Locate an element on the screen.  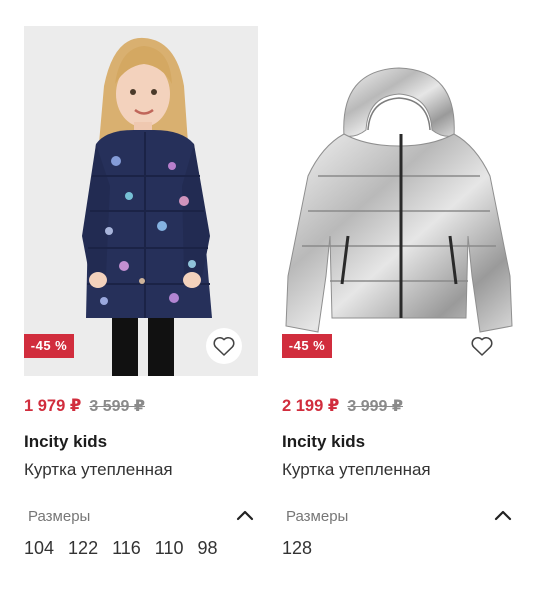
price-row: 2 199 ₽ 3 999 ₽ is located at coordinates (399, 407).